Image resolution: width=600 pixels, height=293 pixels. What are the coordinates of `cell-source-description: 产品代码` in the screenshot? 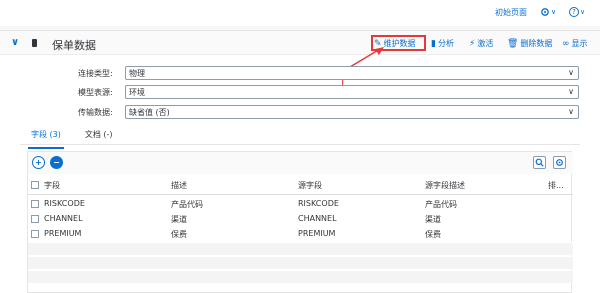 It's located at (441, 204).